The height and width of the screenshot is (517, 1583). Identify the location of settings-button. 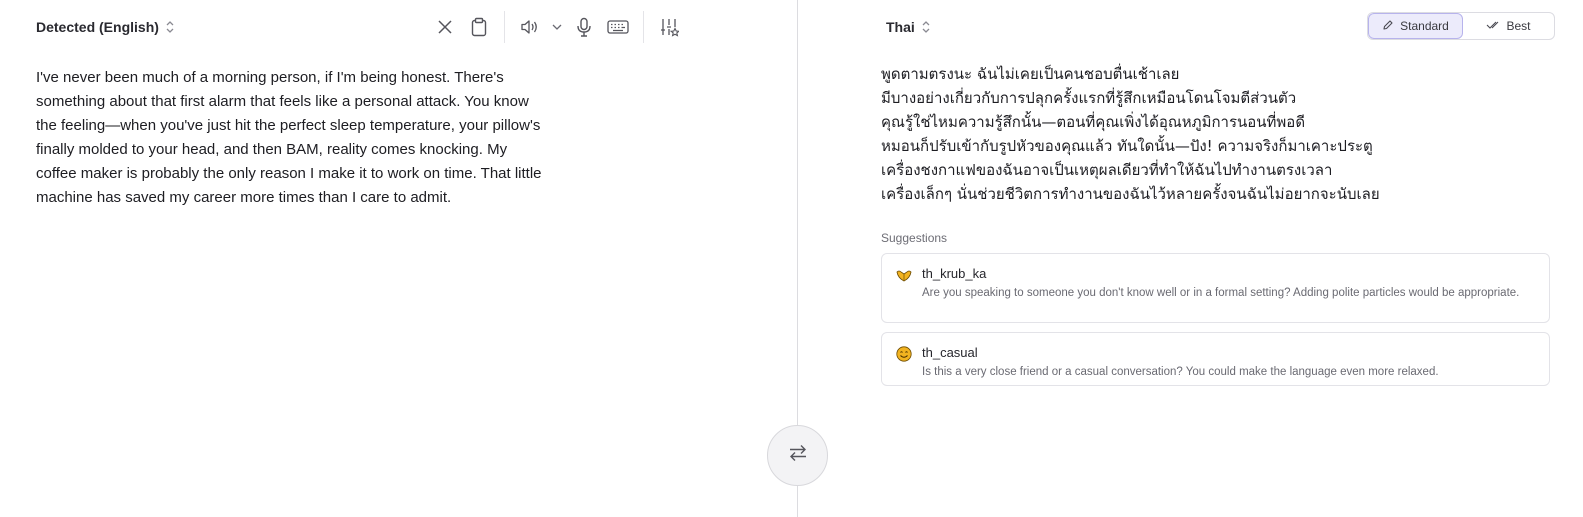
(669, 27).